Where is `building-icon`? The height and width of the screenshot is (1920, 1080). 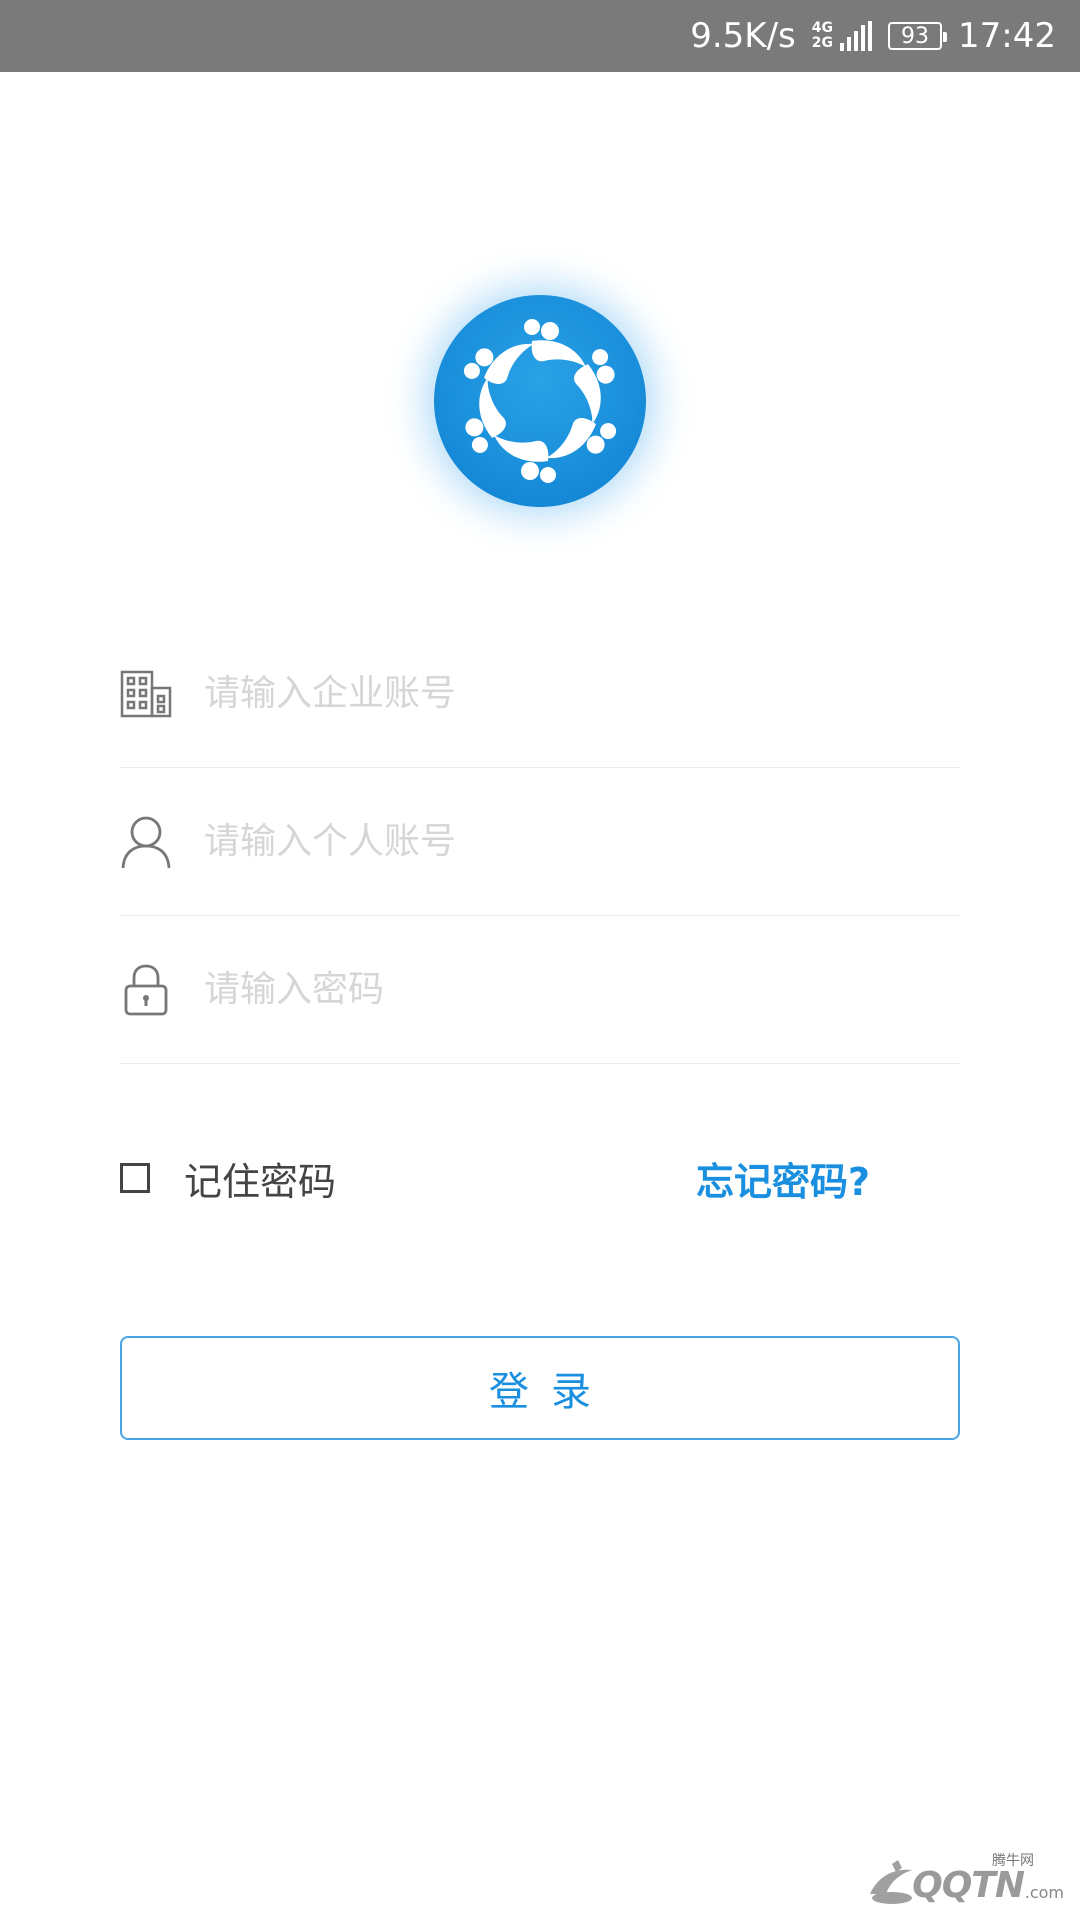 building-icon is located at coordinates (146, 694).